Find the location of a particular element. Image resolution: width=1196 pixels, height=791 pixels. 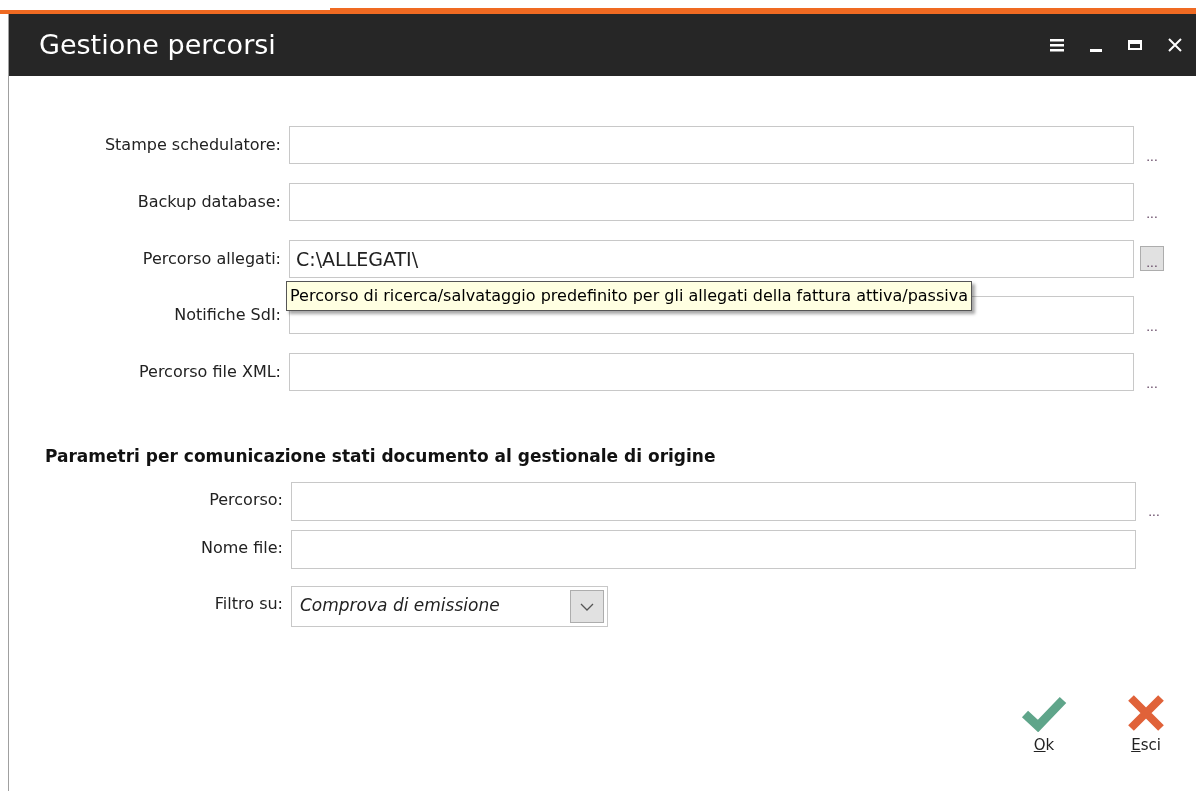

maximize-icon is located at coordinates (1135, 45).